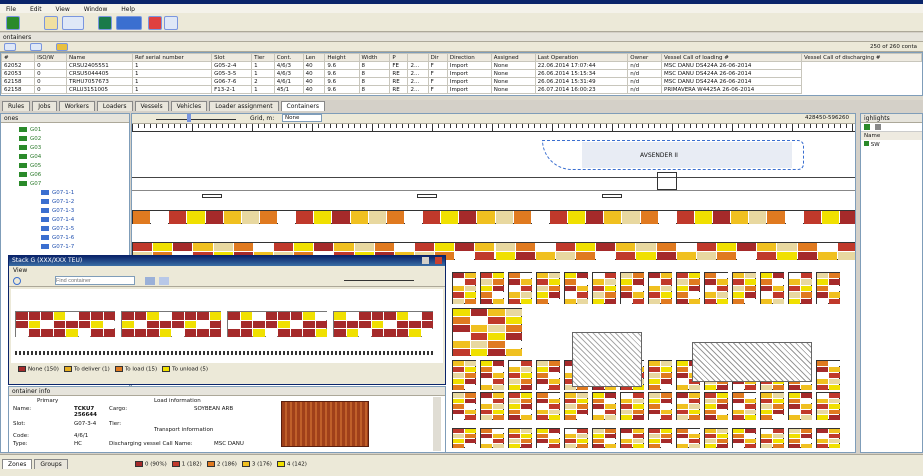 This screenshot has height=476, width=923. I want to click on tree-item: G07-1-2, so click(67, 201).